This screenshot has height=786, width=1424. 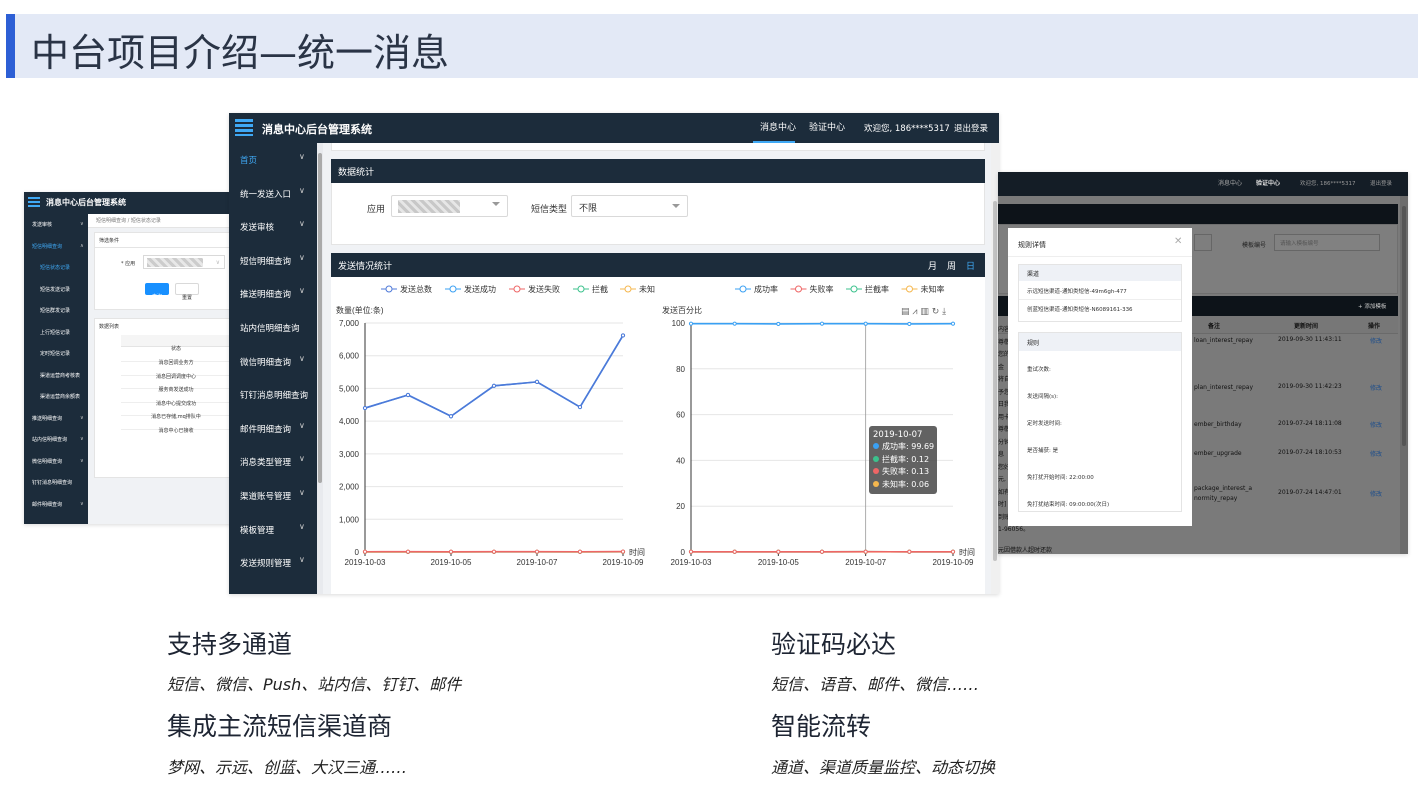 I want to click on right-nav-verify: 验证中心, so click(x=1268, y=182).